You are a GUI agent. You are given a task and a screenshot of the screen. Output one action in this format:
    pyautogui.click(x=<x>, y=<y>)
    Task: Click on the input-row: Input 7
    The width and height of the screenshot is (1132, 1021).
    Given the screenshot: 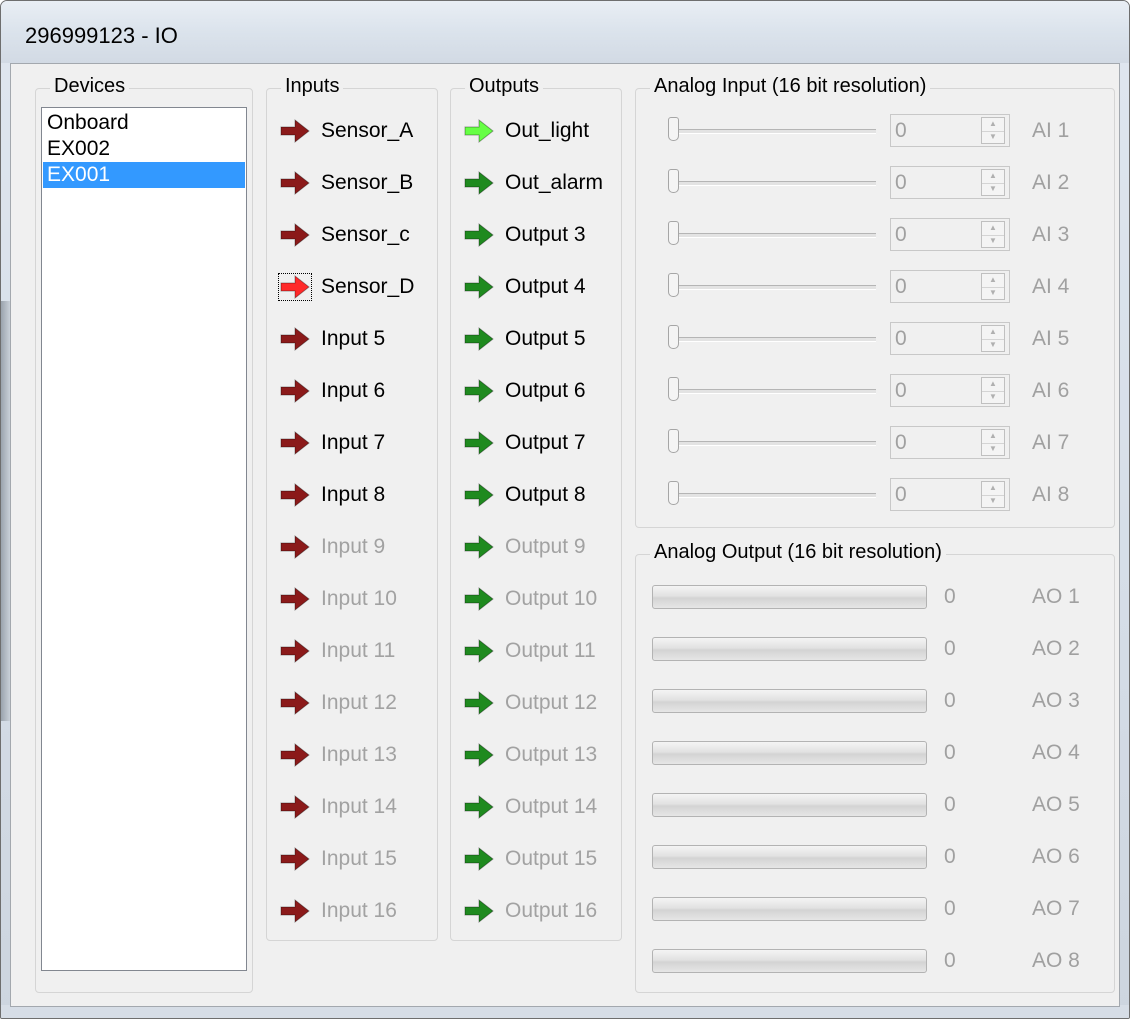 What is the action you would take?
    pyautogui.click(x=332, y=443)
    